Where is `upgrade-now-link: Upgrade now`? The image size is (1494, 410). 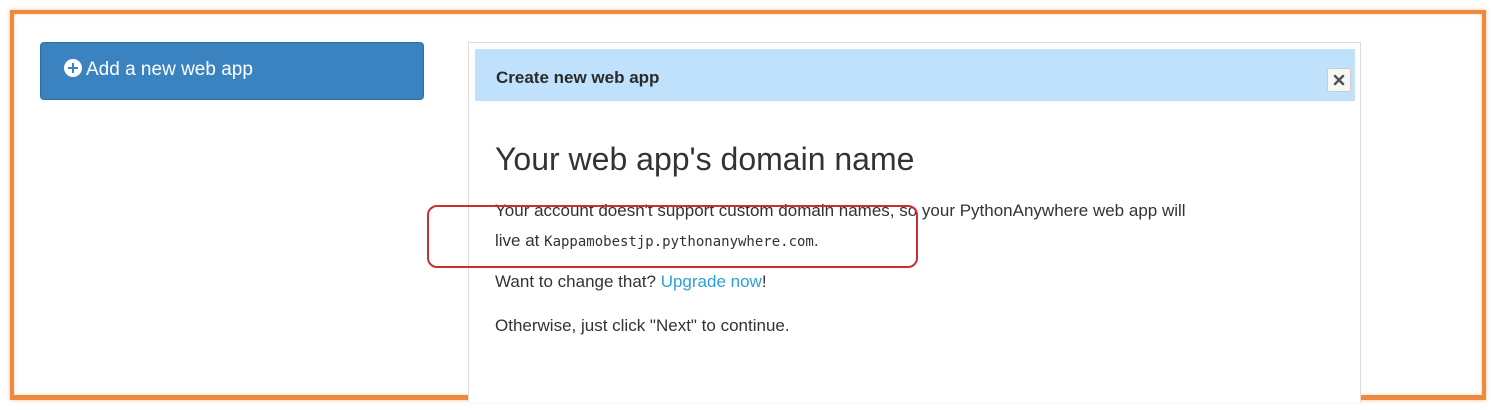 upgrade-now-link: Upgrade now is located at coordinates (711, 281).